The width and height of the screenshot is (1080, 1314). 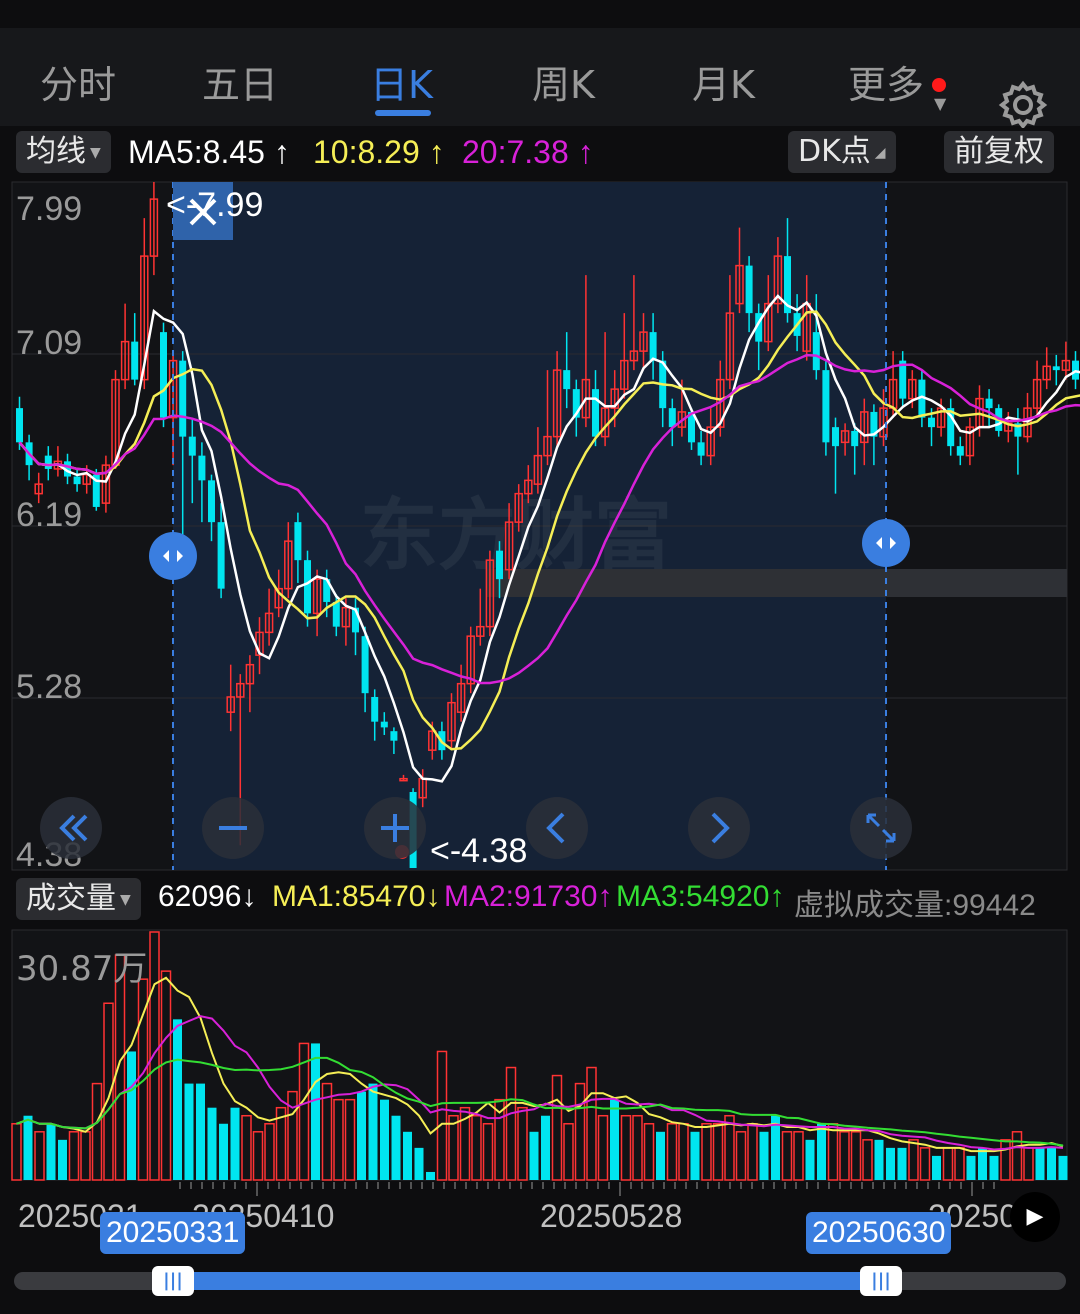 What do you see at coordinates (71, 898) in the screenshot?
I see `volume-selector-label: 成交量` at bounding box center [71, 898].